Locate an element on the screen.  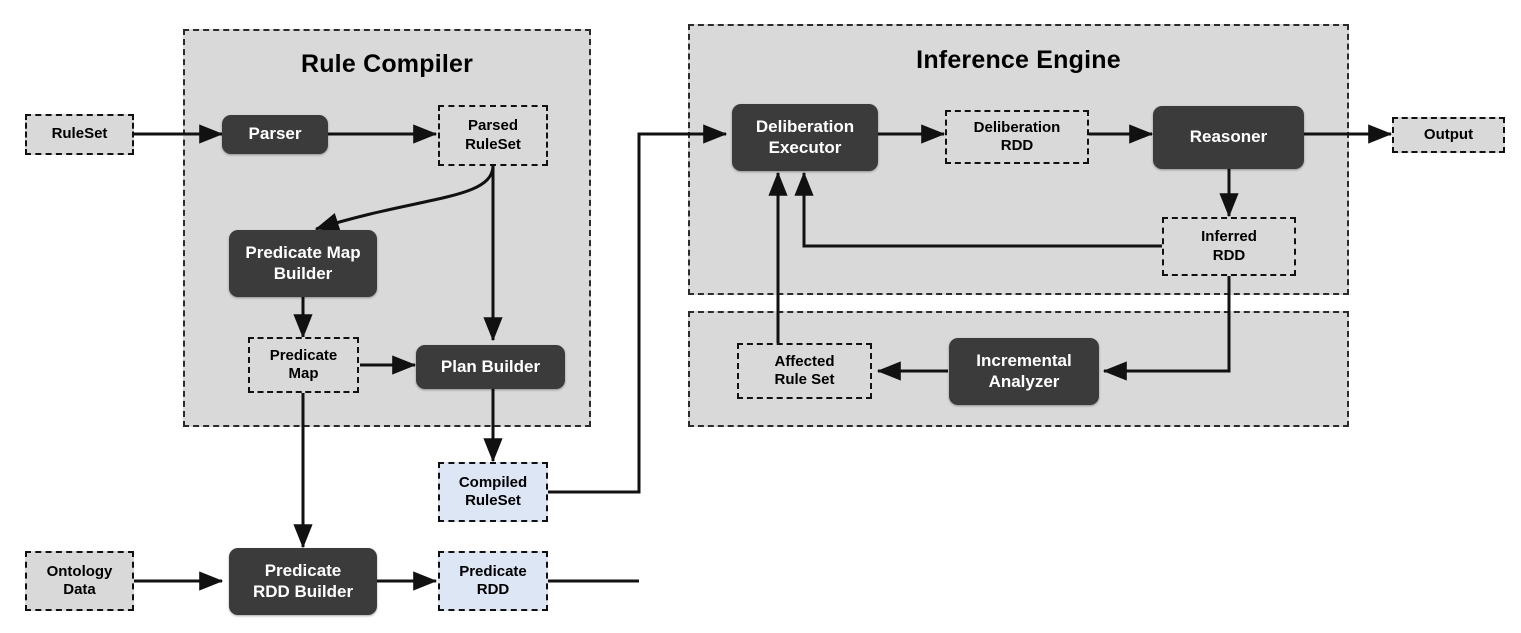
node-ruleset-label: RuleSet is located at coordinates (79, 134).